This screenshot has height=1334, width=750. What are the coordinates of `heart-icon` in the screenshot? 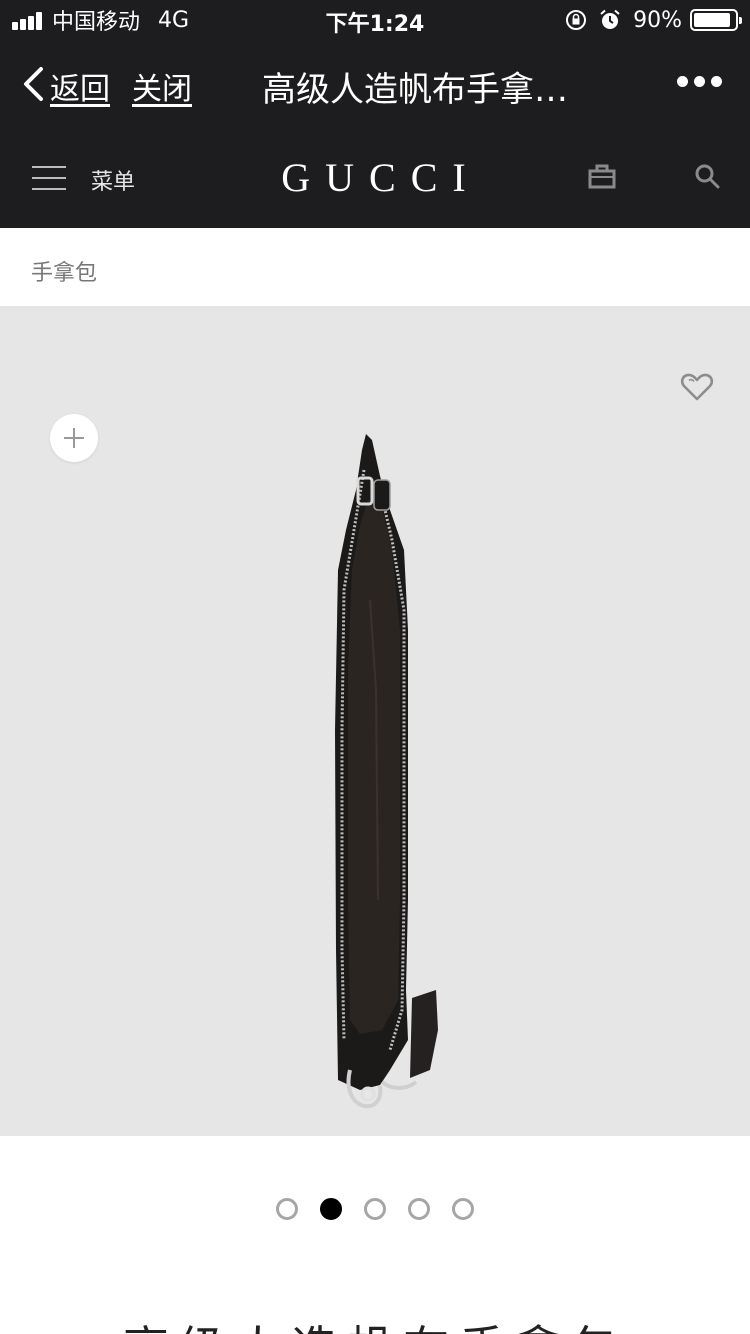 It's located at (697, 387).